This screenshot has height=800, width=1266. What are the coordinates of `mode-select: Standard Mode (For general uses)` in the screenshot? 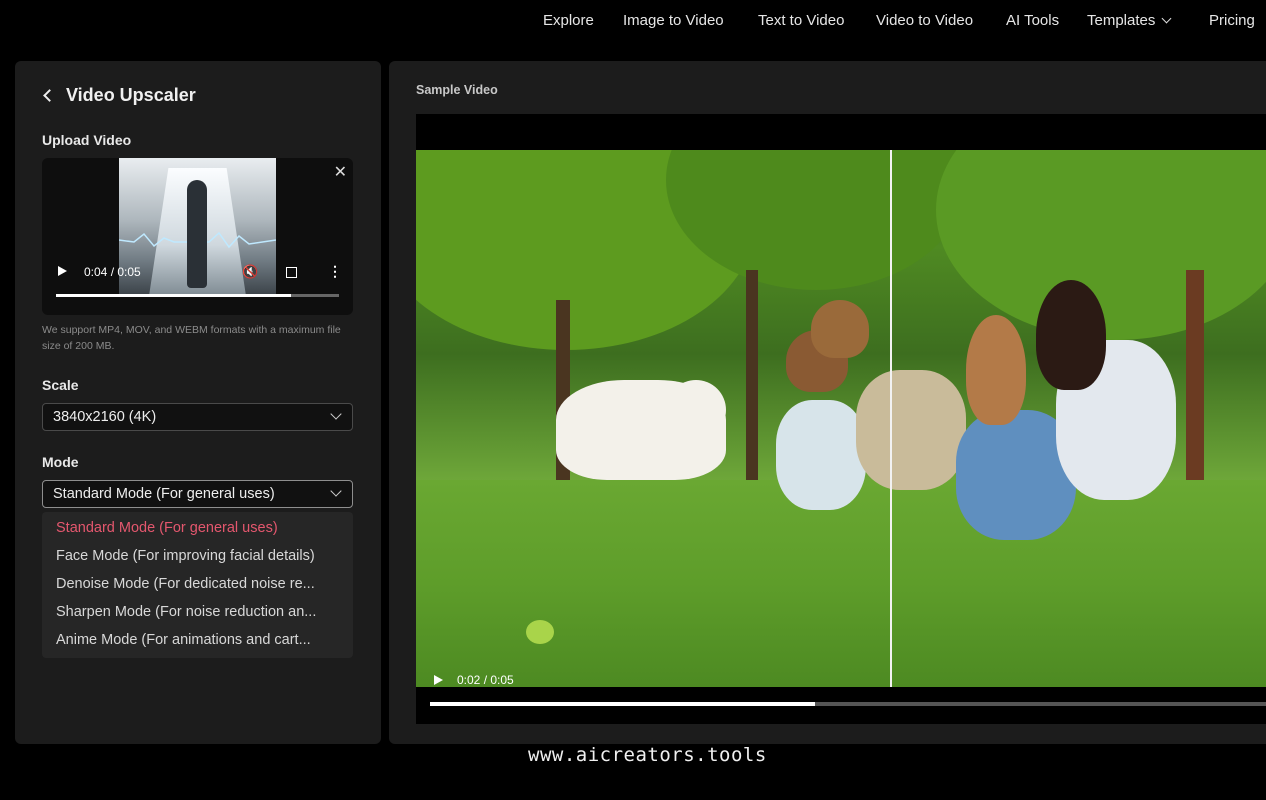 It's located at (197, 494).